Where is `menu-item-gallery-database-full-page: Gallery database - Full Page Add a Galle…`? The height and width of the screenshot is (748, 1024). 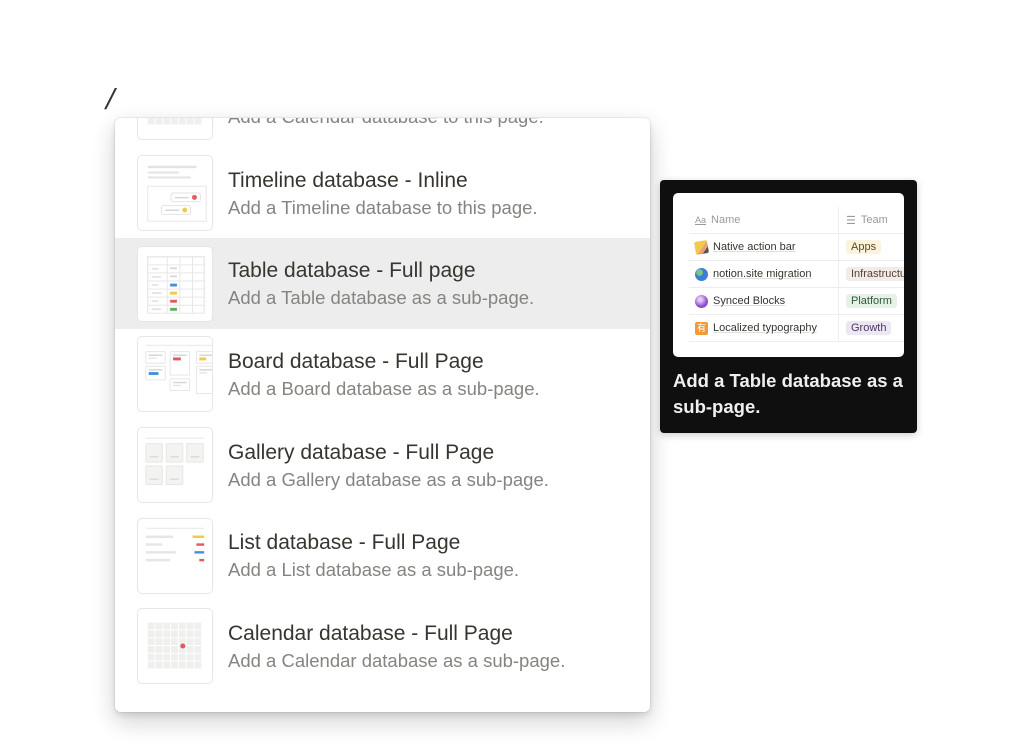 menu-item-gallery-database-full-page: Gallery database - Full Page Add a Galle… is located at coordinates (382, 465).